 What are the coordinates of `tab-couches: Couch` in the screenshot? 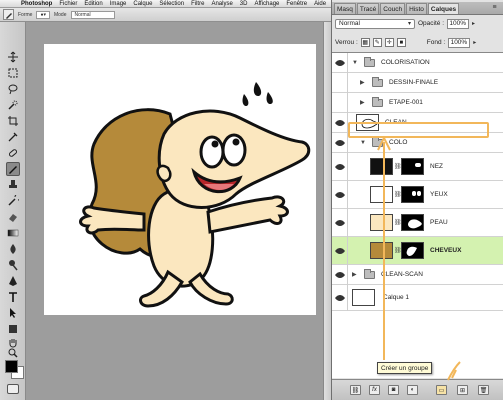 It's located at (393, 8).